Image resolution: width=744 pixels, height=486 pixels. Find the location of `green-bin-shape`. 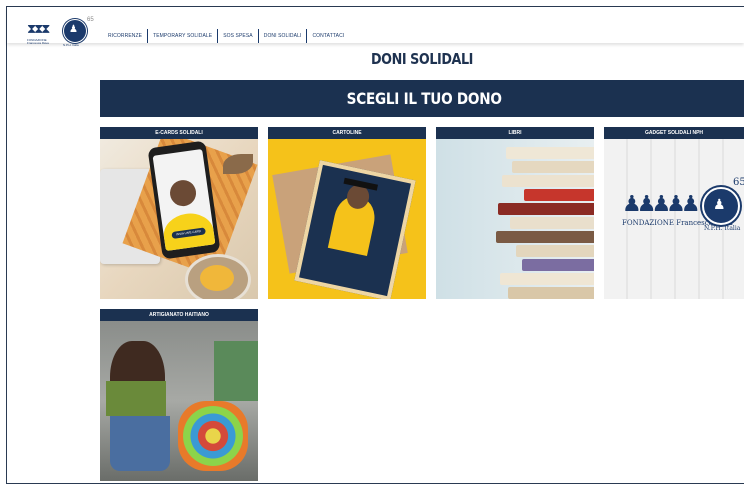

green-bin-shape is located at coordinates (236, 371).